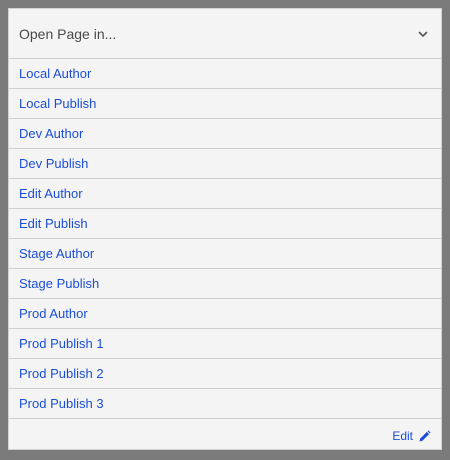 Image resolution: width=450 pixels, height=460 pixels. Describe the element at coordinates (225, 224) in the screenshot. I see `list-item-edit-publish: Edit Publish` at that location.